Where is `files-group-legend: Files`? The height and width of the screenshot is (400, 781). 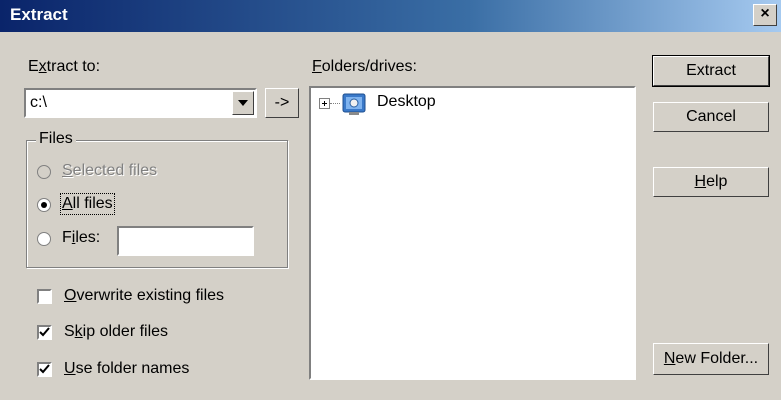
files-group-legend: Files is located at coordinates (56, 139).